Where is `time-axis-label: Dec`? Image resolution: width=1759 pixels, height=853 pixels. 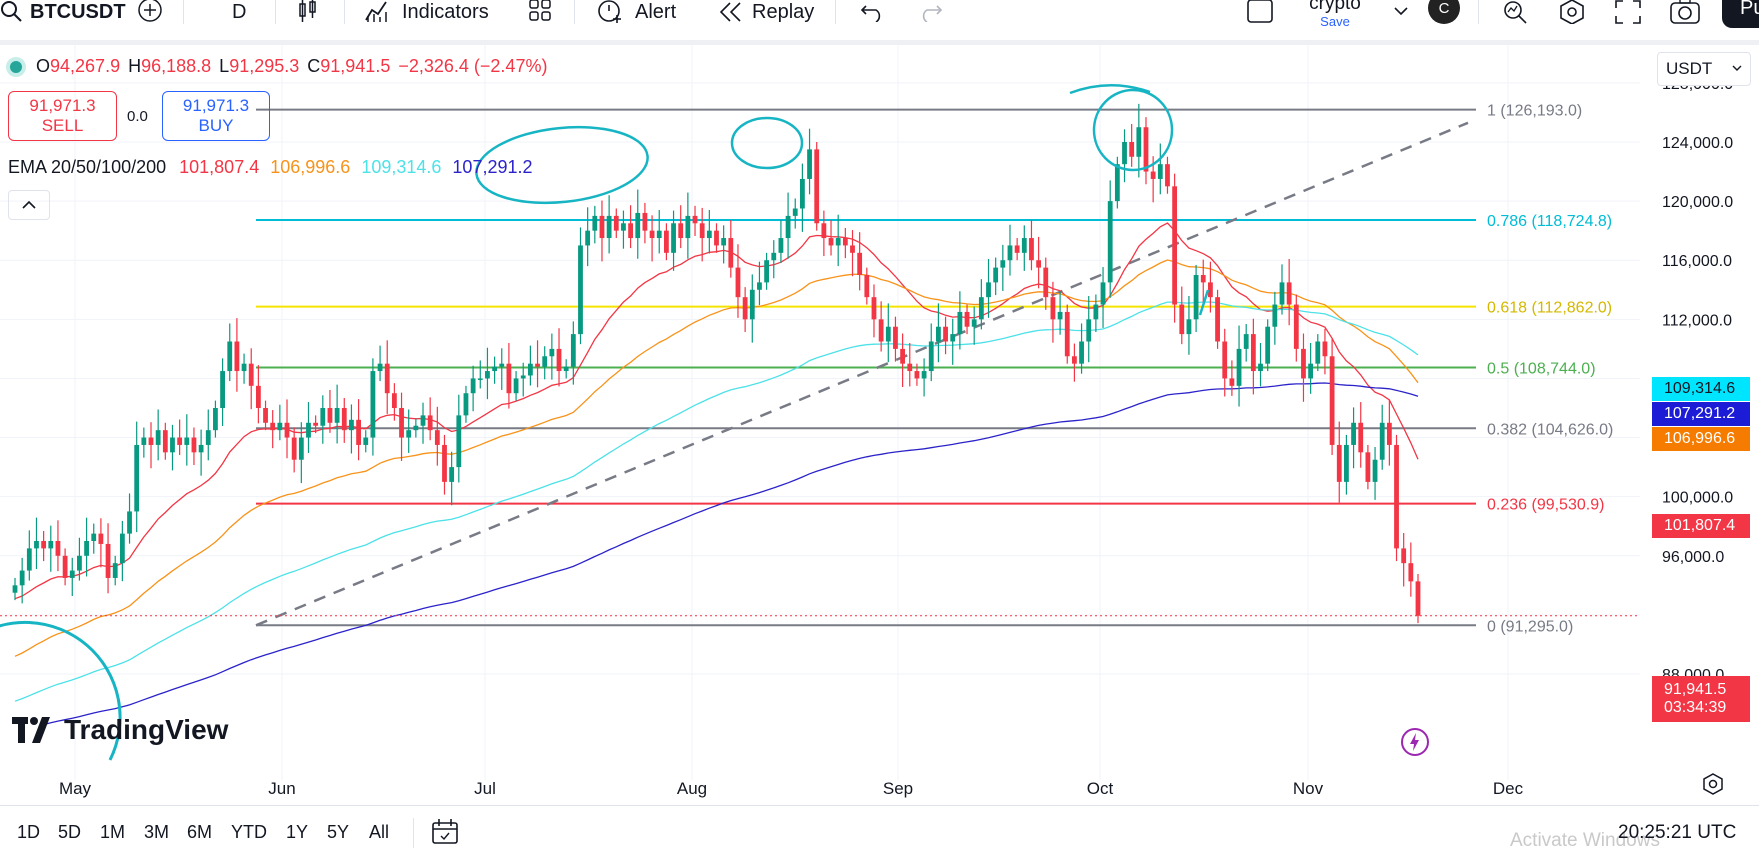
time-axis-label: Dec is located at coordinates (1508, 788).